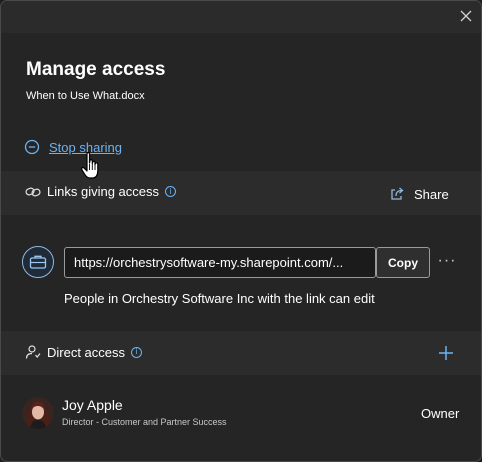  Describe the element at coordinates (220, 262) in the screenshot. I see `link-url-field` at that location.